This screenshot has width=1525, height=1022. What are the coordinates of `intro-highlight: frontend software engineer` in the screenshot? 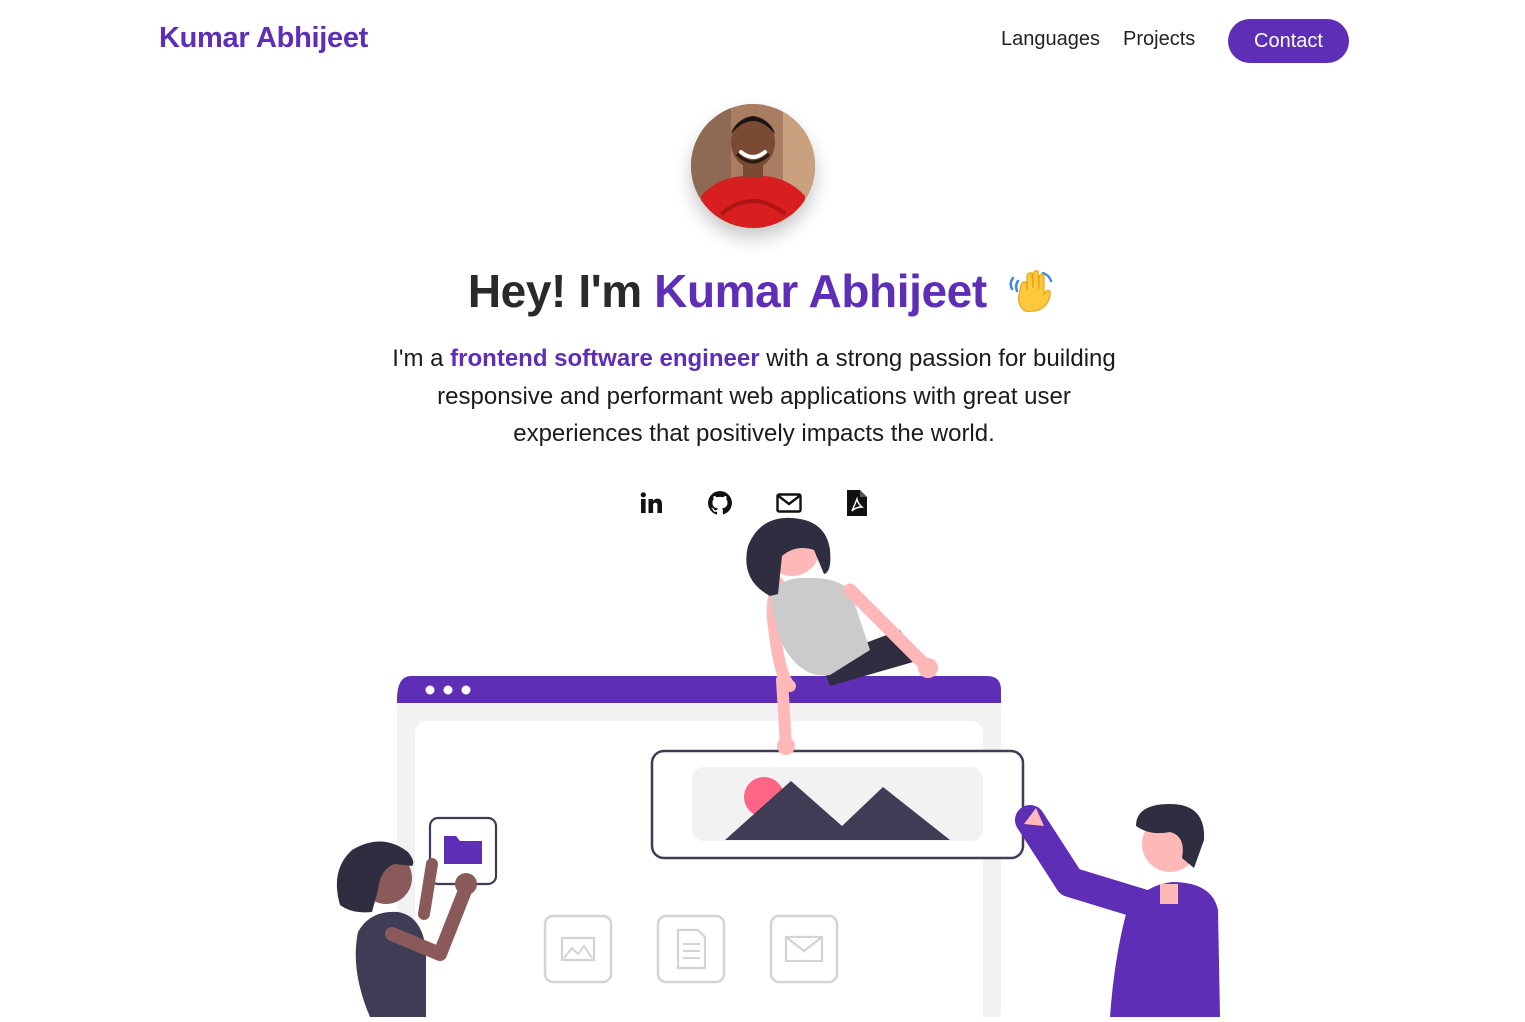 It's located at (605, 358).